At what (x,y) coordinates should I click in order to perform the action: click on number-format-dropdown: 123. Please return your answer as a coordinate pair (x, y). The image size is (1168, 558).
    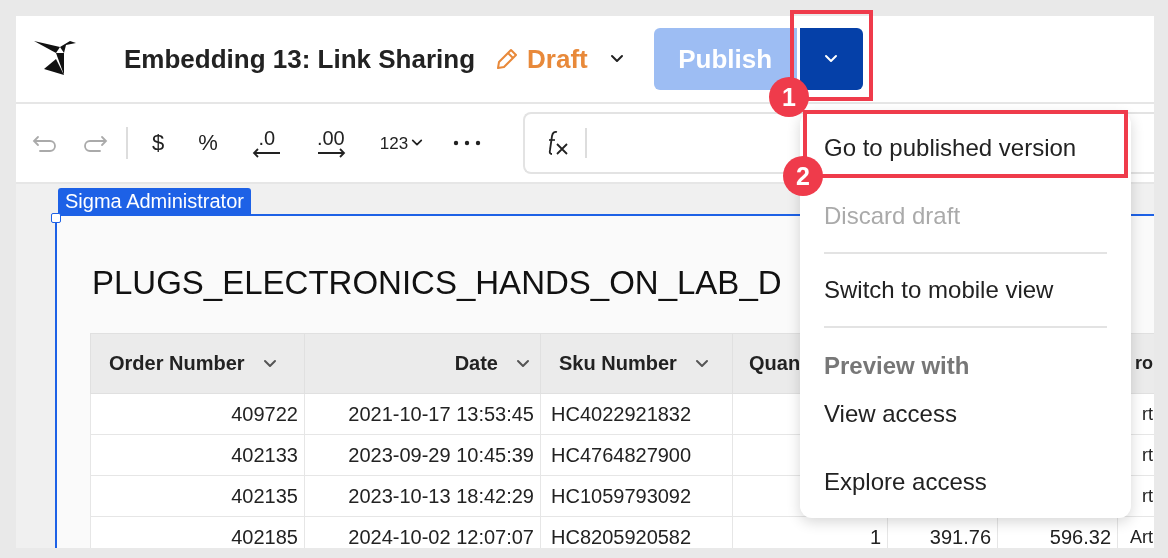
    Looking at the image, I should click on (401, 143).